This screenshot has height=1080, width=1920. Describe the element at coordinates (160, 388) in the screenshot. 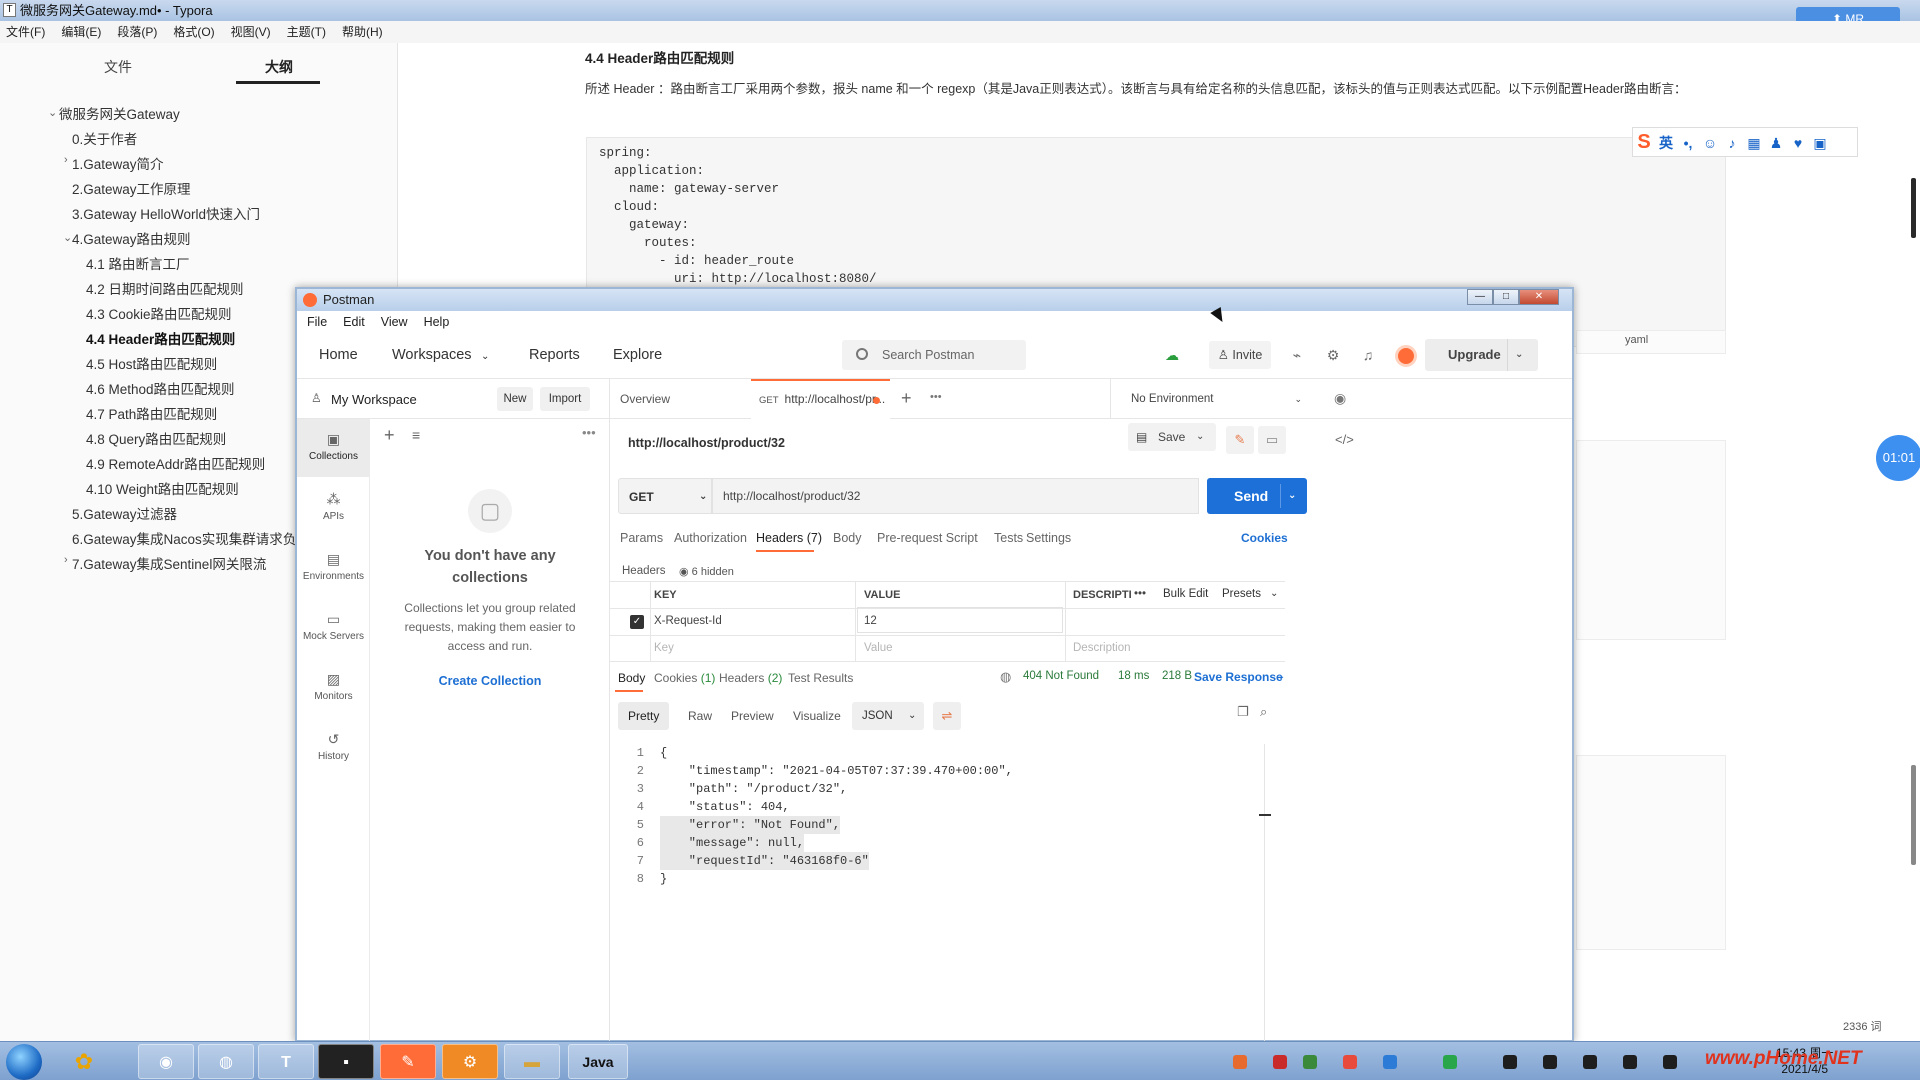

I see `outline-item: 4.6 Method路由匹配规则` at that location.